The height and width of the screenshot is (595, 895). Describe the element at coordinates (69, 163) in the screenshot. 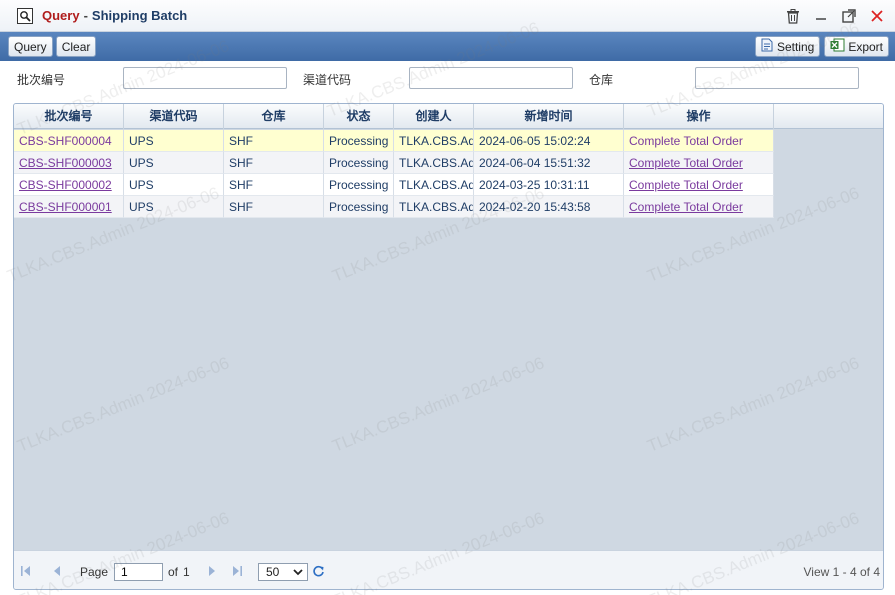

I see `batch-no-link: CBS-SHF000003` at that location.